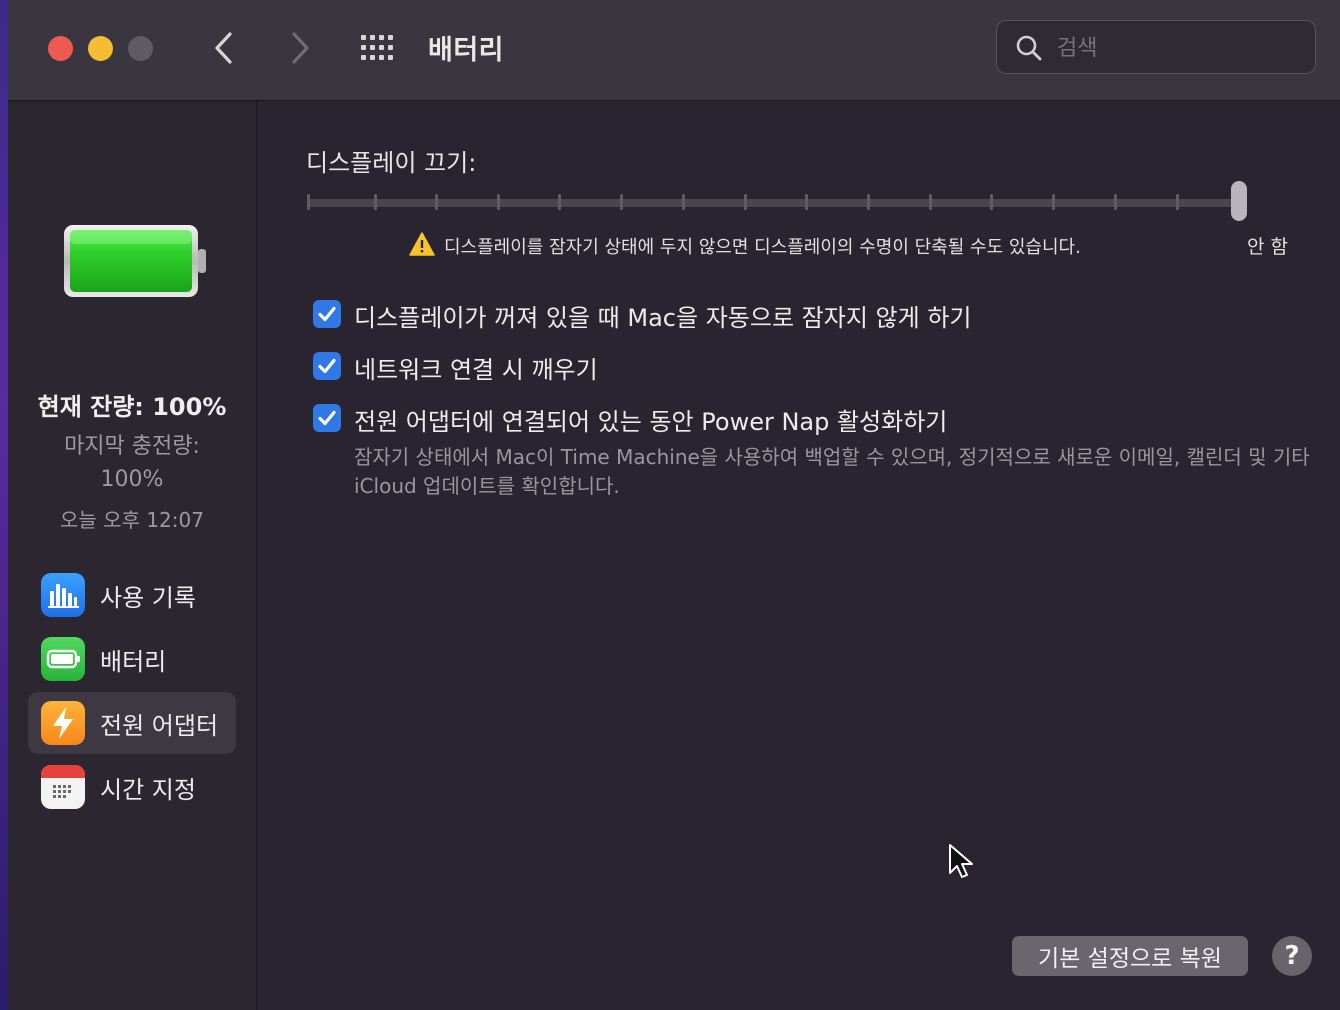 This screenshot has width=1340, height=1010. Describe the element at coordinates (1267, 247) in the screenshot. I see `slider-never-label: 안 함` at that location.